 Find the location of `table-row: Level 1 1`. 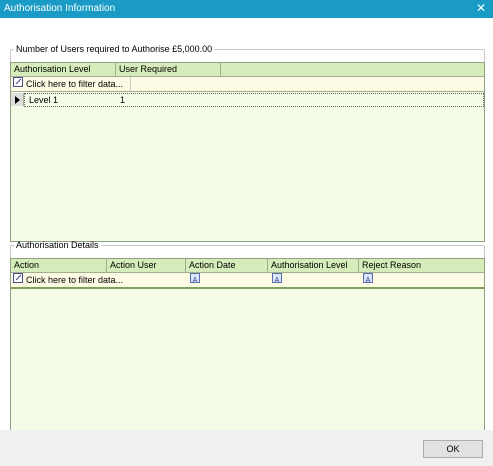

table-row: Level 1 1 is located at coordinates (247, 100).